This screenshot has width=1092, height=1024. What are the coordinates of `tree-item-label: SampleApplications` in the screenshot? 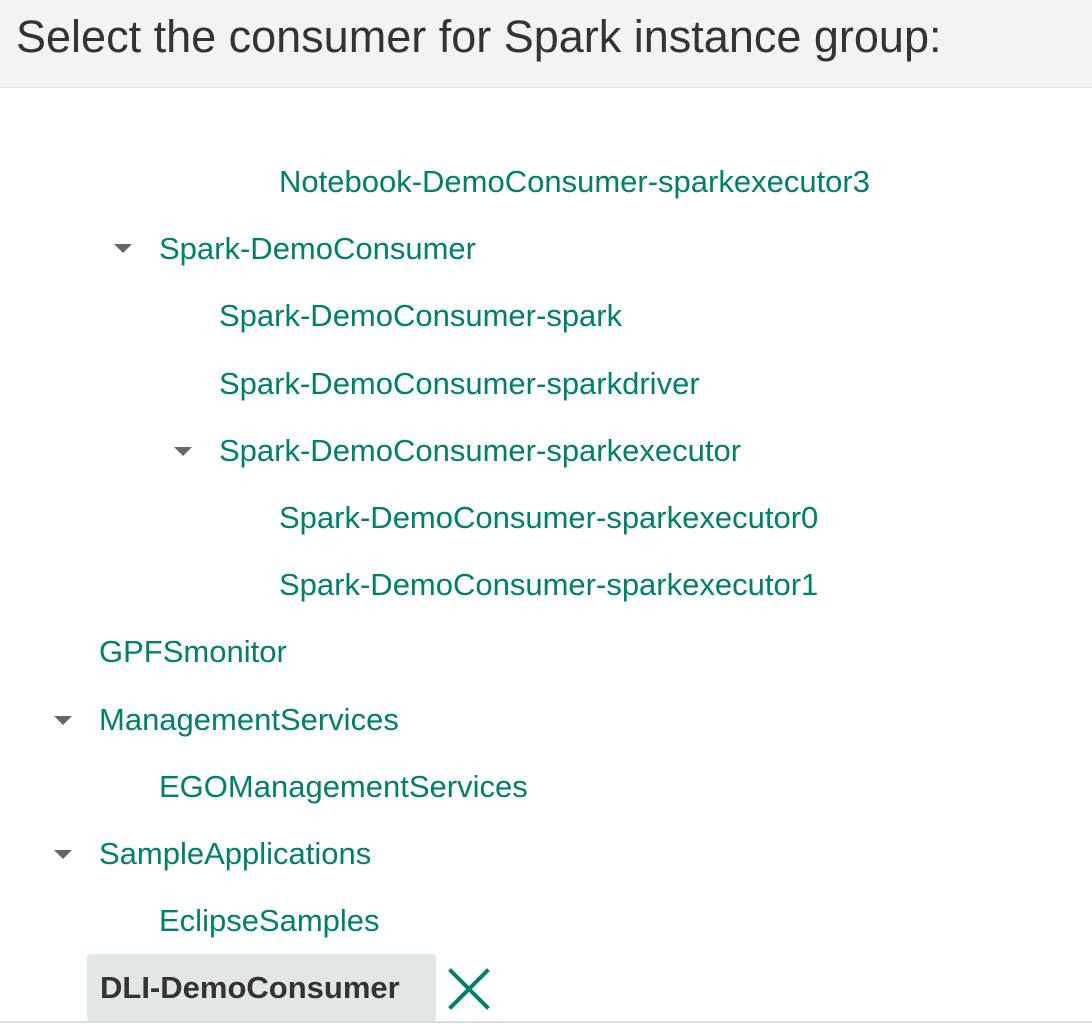 It's located at (235, 854).